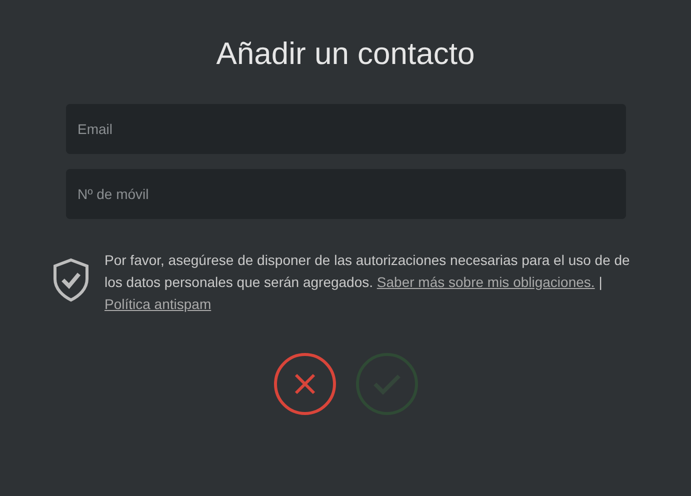 Image resolution: width=691 pixels, height=496 pixels. I want to click on antispam-link: Política antispam, so click(158, 304).